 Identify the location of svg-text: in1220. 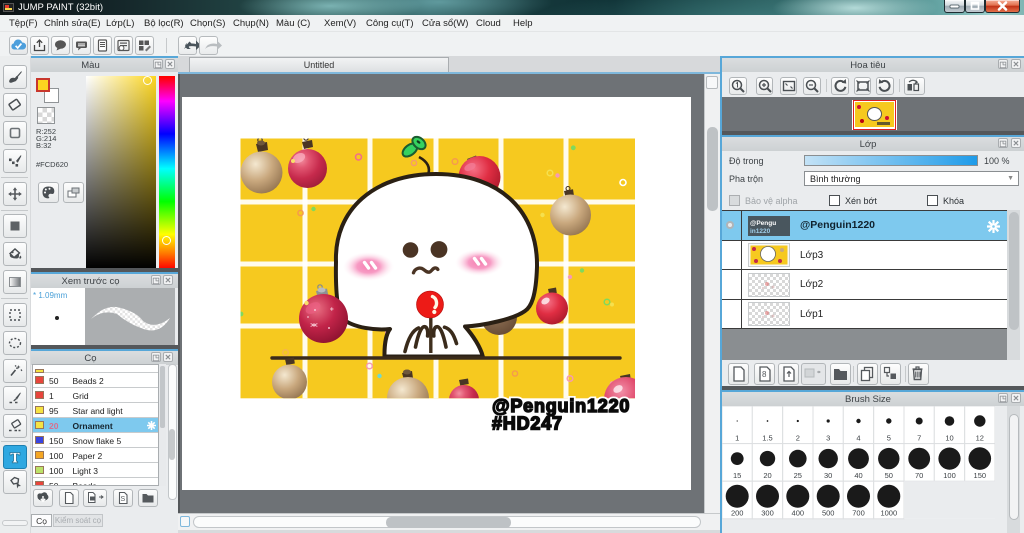
(760, 231).